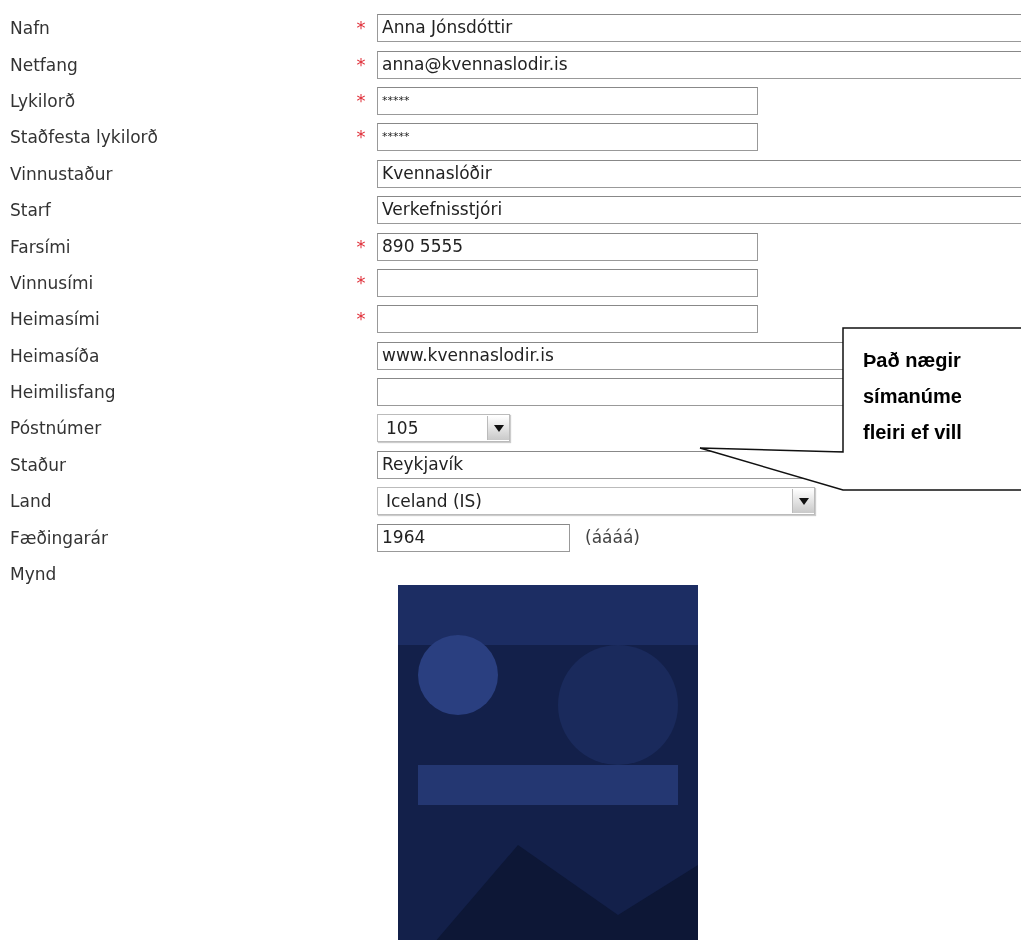 The image size is (1021, 940). What do you see at coordinates (30, 502) in the screenshot?
I see `field-label: Land` at bounding box center [30, 502].